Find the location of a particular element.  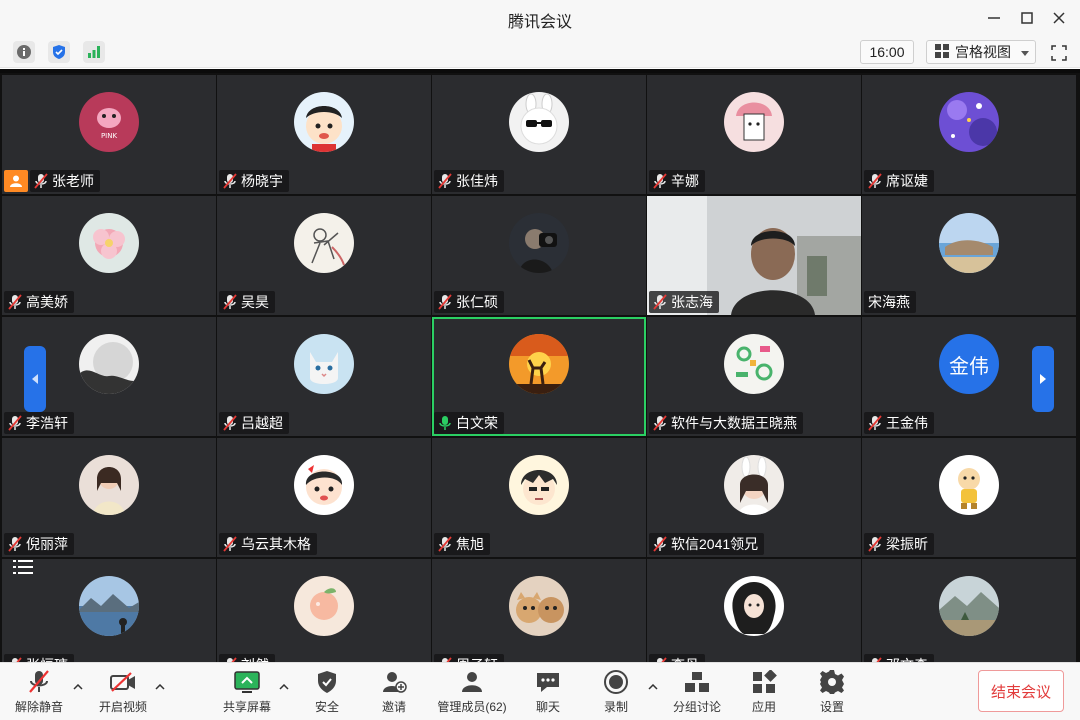

participant-tile: 梁振昕 is located at coordinates (969, 497).